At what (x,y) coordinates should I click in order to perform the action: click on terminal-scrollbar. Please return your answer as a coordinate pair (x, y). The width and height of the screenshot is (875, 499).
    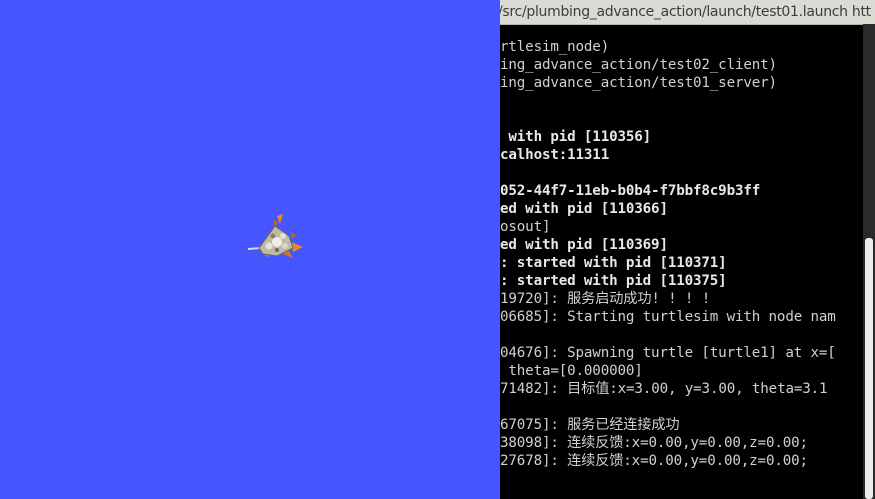
    Looking at the image, I should click on (869, 261).